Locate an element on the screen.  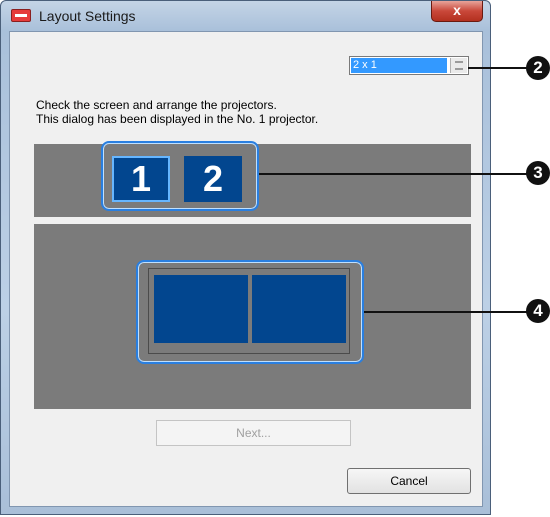
layout-select: 2 x 1 is located at coordinates (409, 65).